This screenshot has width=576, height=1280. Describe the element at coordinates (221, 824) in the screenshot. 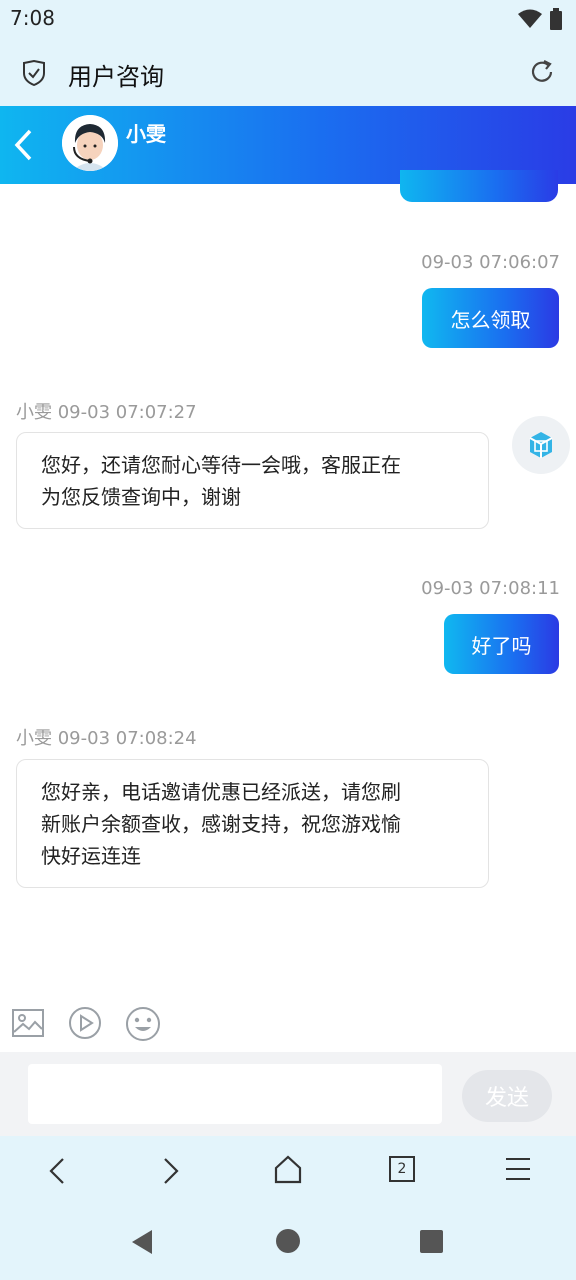

I see `message-line: 新账户余额查收，感谢支持，祝您游戏愉` at that location.